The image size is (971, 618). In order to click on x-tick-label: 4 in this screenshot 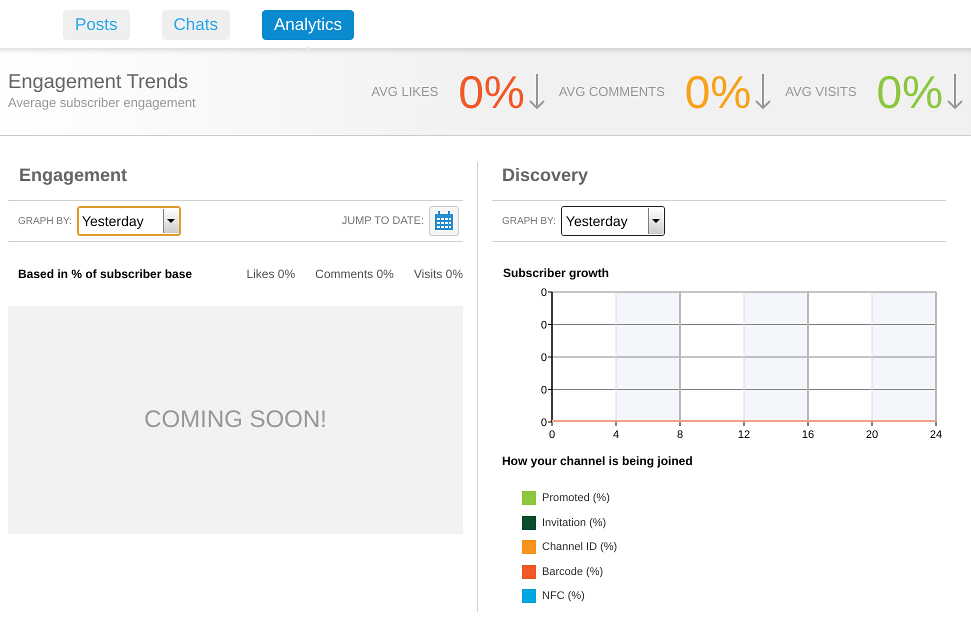, I will do `click(616, 435)`.